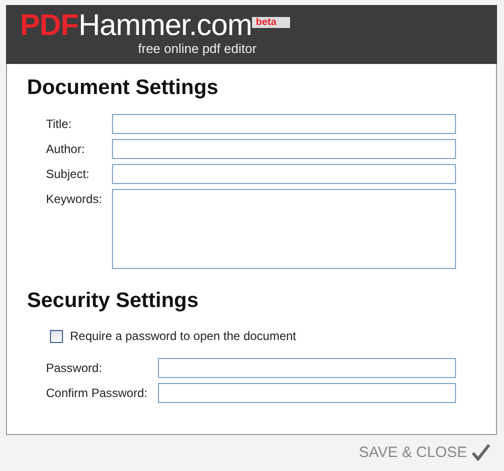 Image resolution: width=504 pixels, height=471 pixels. Describe the element at coordinates (66, 149) in the screenshot. I see `field-label: Author:` at that location.